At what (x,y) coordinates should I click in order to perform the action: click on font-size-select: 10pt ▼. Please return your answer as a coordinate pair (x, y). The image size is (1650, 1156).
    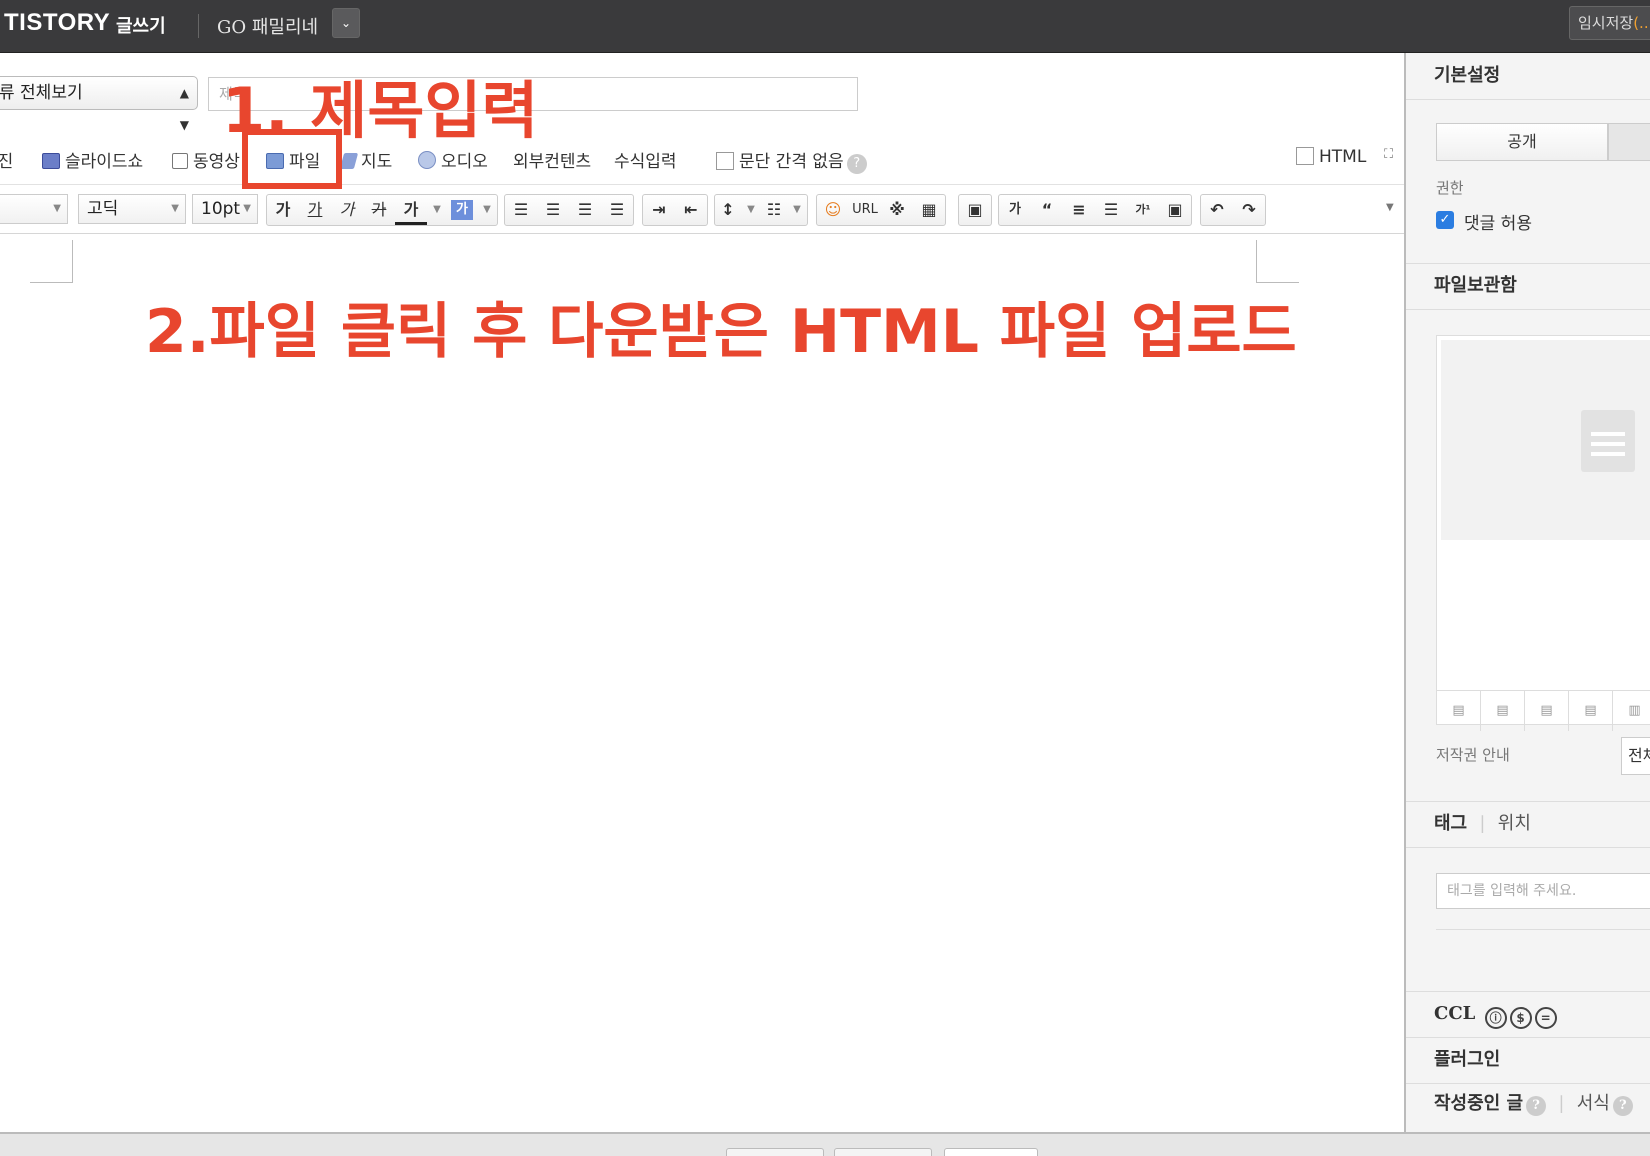
    Looking at the image, I should click on (225, 209).